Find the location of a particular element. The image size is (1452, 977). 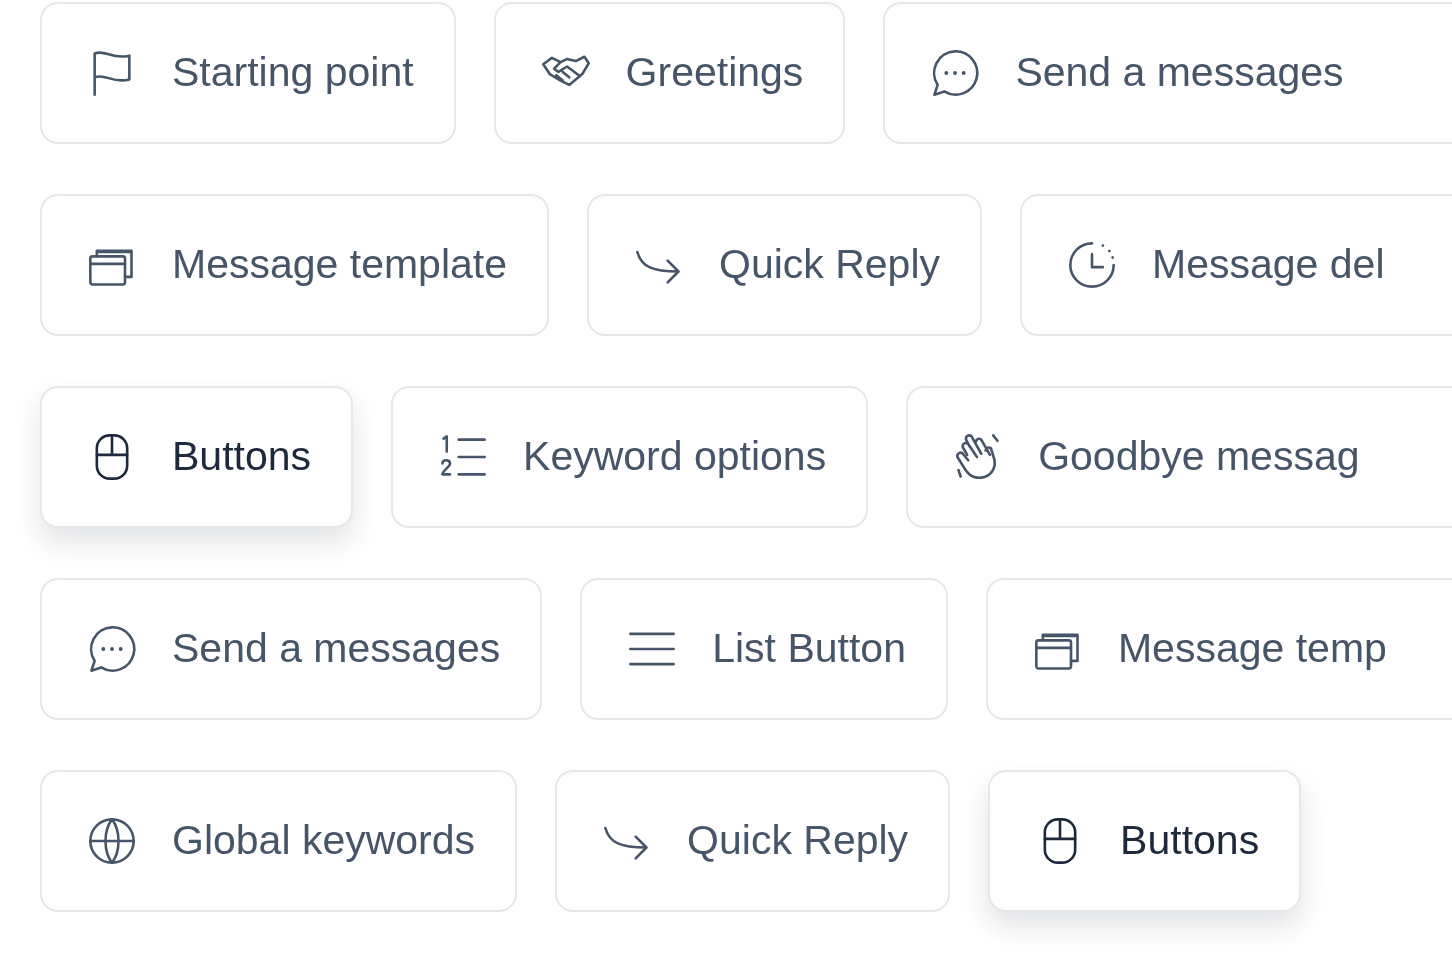

node-card: Greetings is located at coordinates (669, 73).